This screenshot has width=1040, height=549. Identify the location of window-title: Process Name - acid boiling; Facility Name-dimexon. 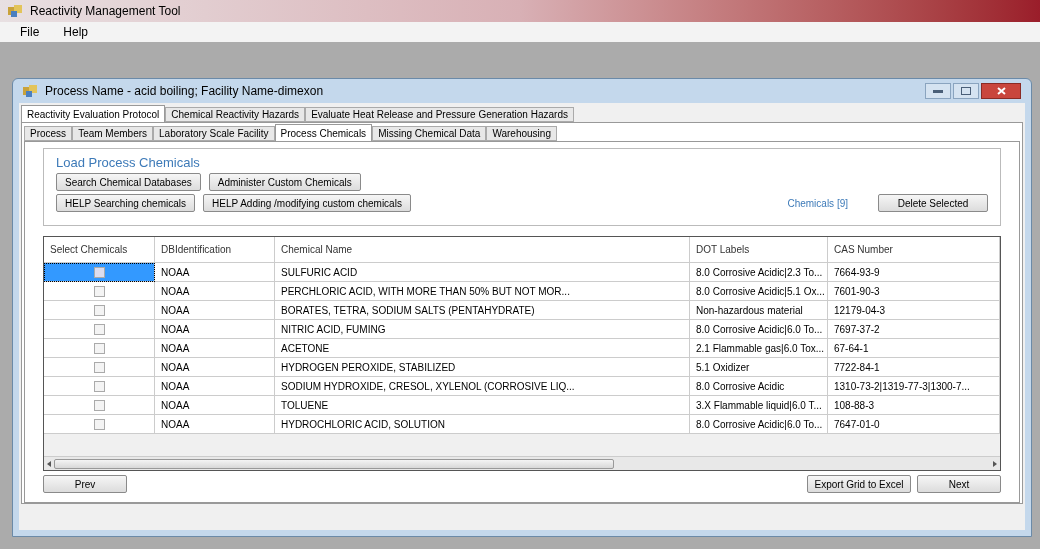
(184, 91).